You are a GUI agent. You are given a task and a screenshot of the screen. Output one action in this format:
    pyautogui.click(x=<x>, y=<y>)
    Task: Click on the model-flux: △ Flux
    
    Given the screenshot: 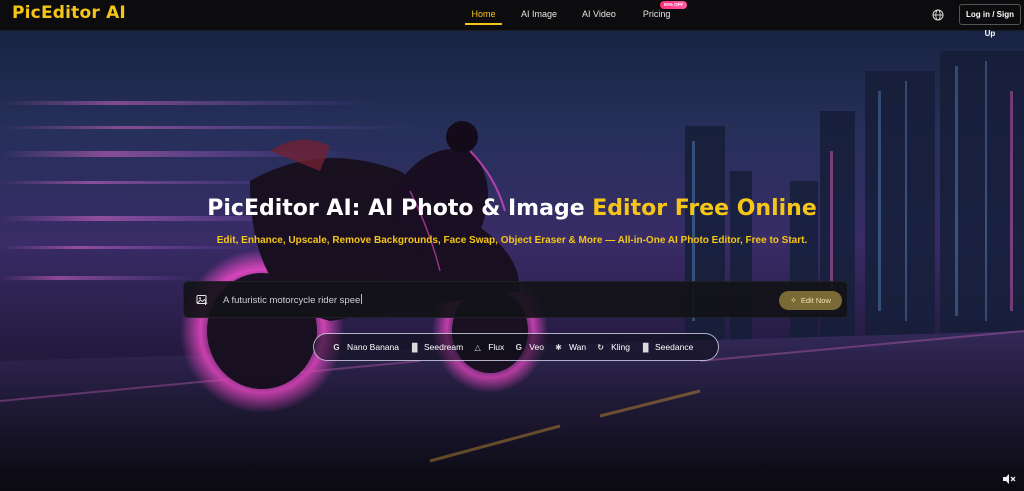 What is the action you would take?
    pyautogui.click(x=489, y=347)
    